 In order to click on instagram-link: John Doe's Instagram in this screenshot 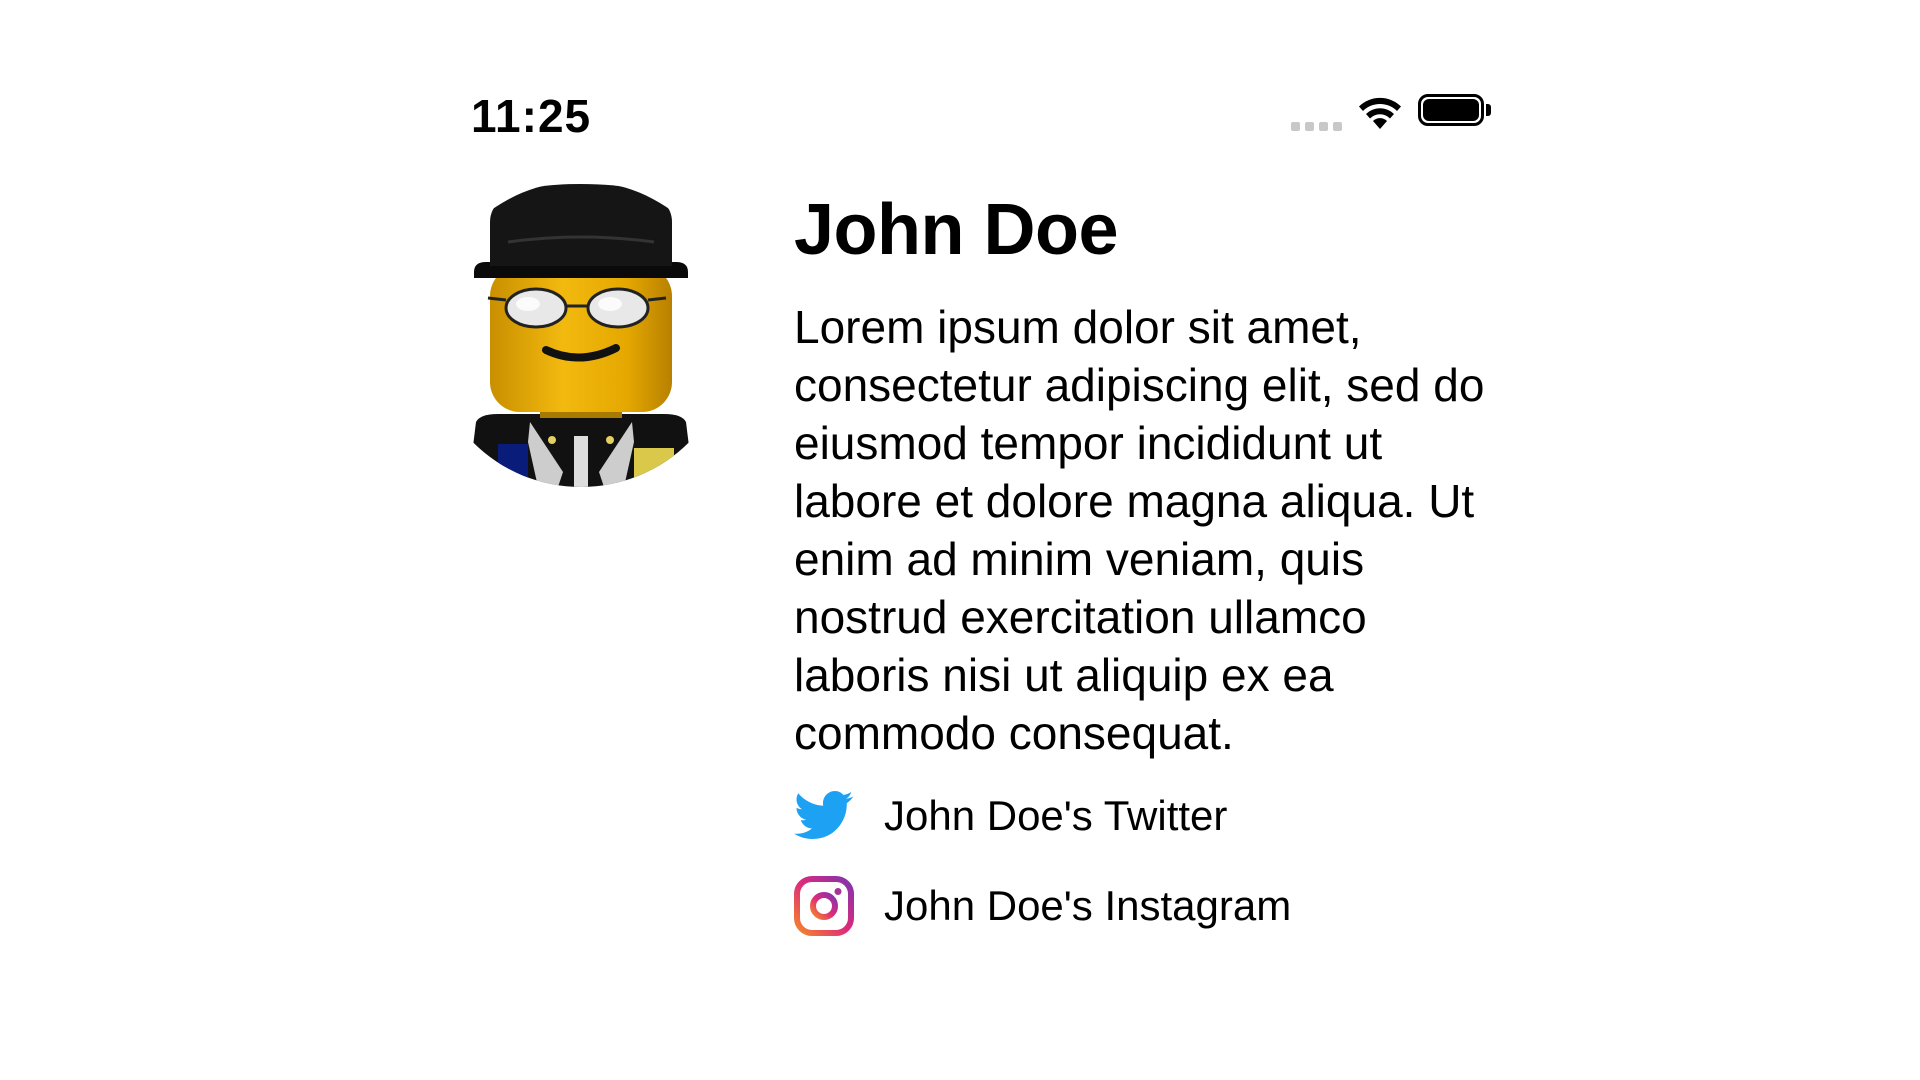, I will do `click(1154, 906)`.